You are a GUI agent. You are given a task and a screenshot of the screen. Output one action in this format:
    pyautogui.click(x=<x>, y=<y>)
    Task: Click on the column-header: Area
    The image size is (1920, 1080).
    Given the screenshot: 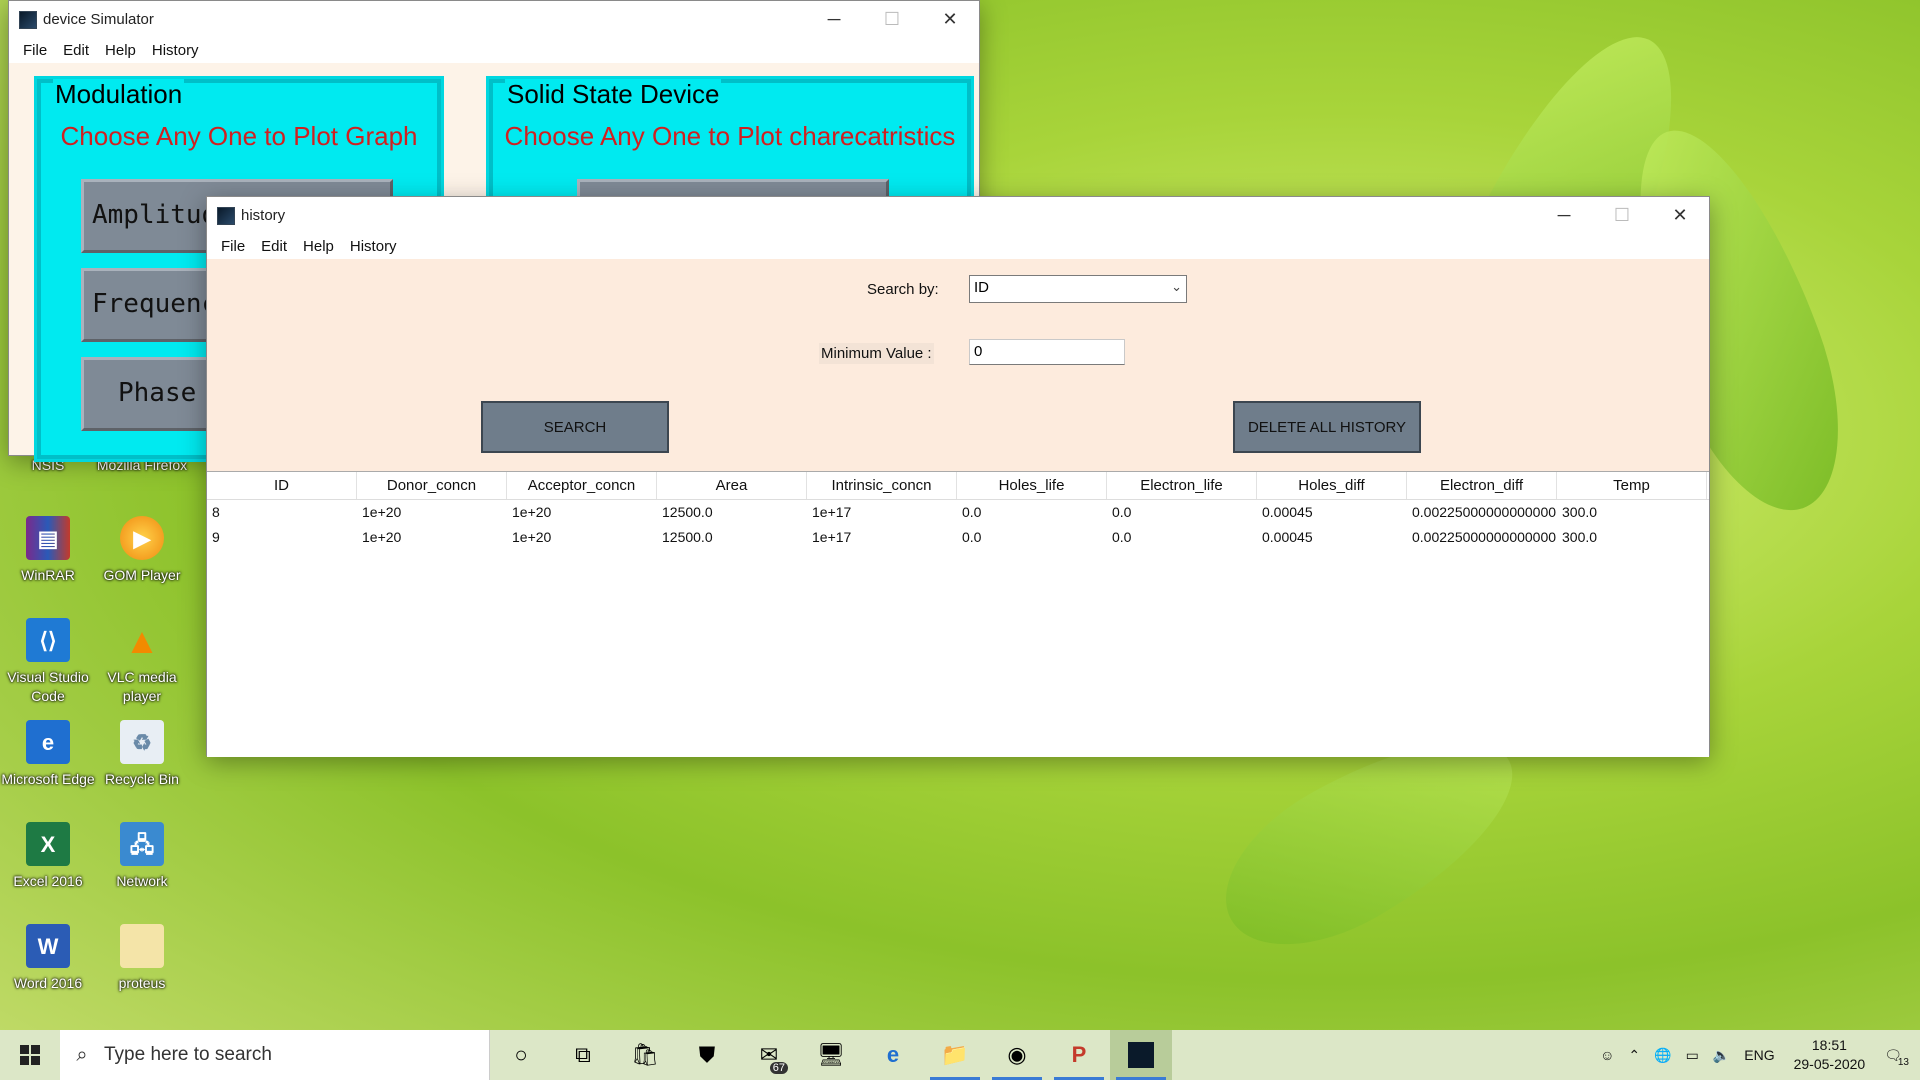 What is the action you would take?
    pyautogui.click(x=732, y=485)
    